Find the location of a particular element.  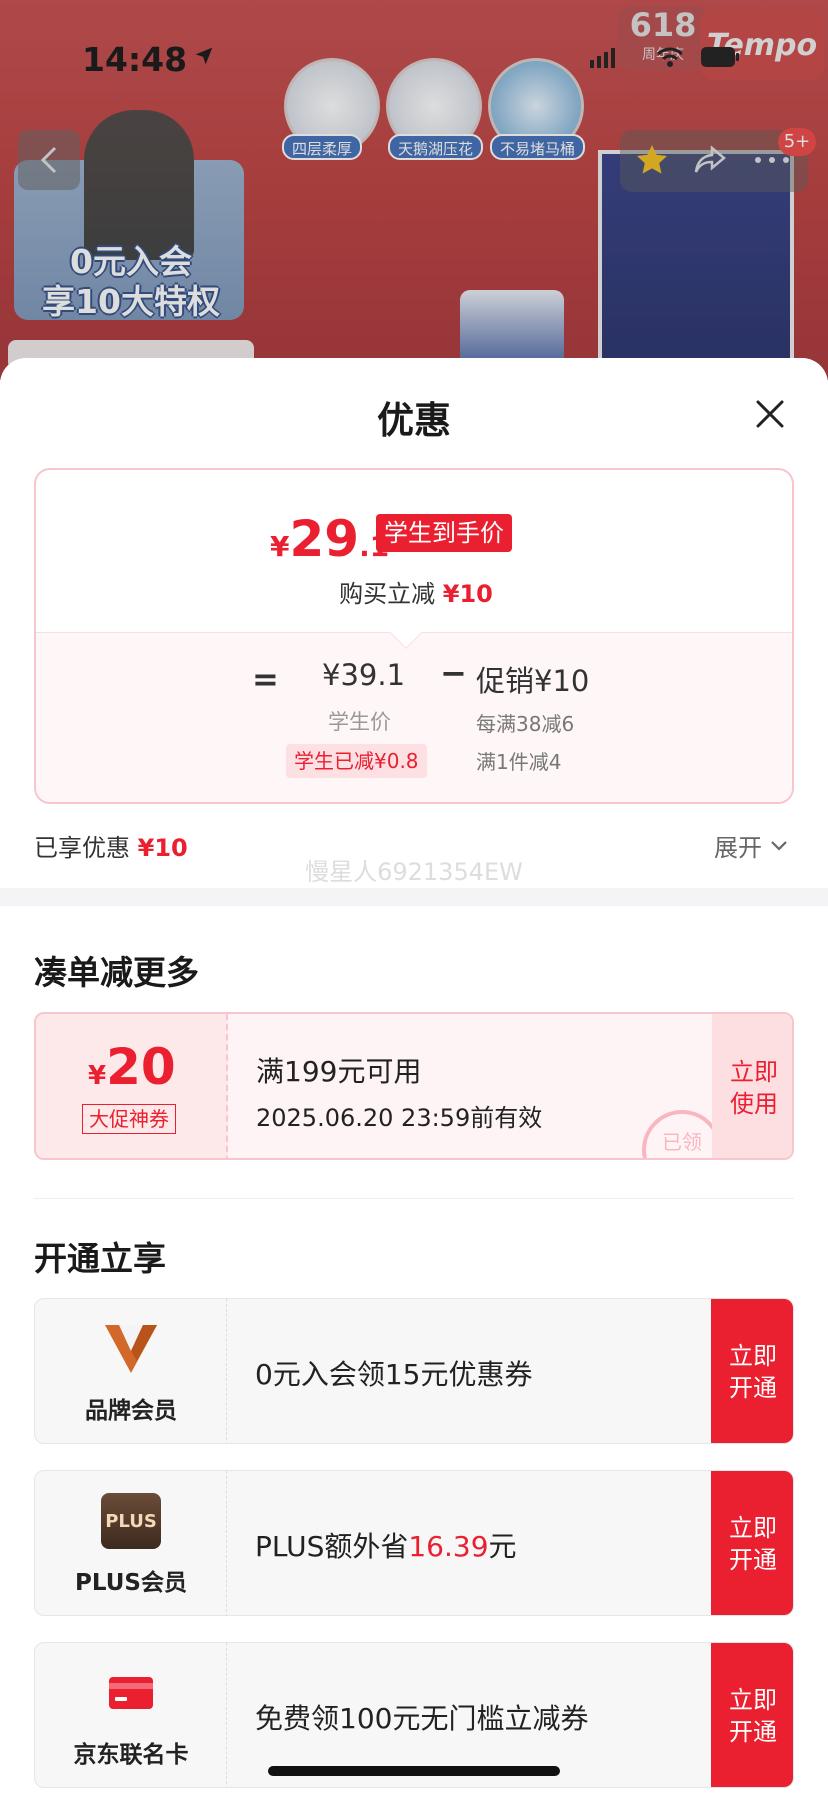

coupon-amount: ¥20 is located at coordinates (132, 1067).